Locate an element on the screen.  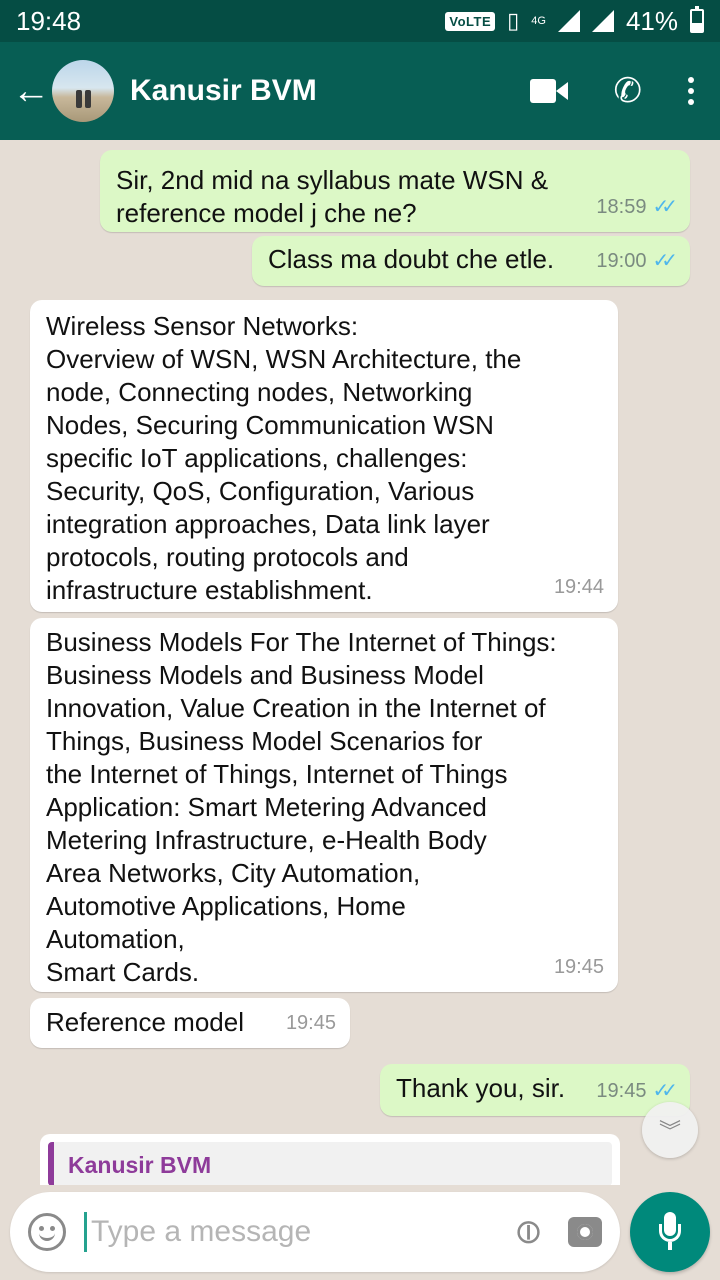
message-input is located at coordinates (295, 1232).